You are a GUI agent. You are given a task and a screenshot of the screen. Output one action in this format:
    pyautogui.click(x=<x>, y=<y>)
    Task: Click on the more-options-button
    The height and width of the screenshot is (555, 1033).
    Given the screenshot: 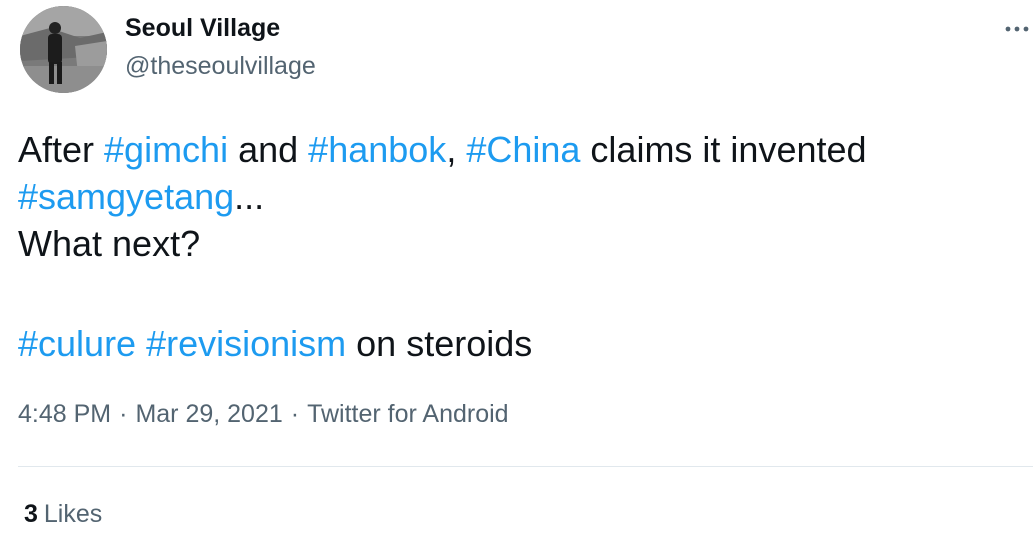 What is the action you would take?
    pyautogui.click(x=1016, y=29)
    